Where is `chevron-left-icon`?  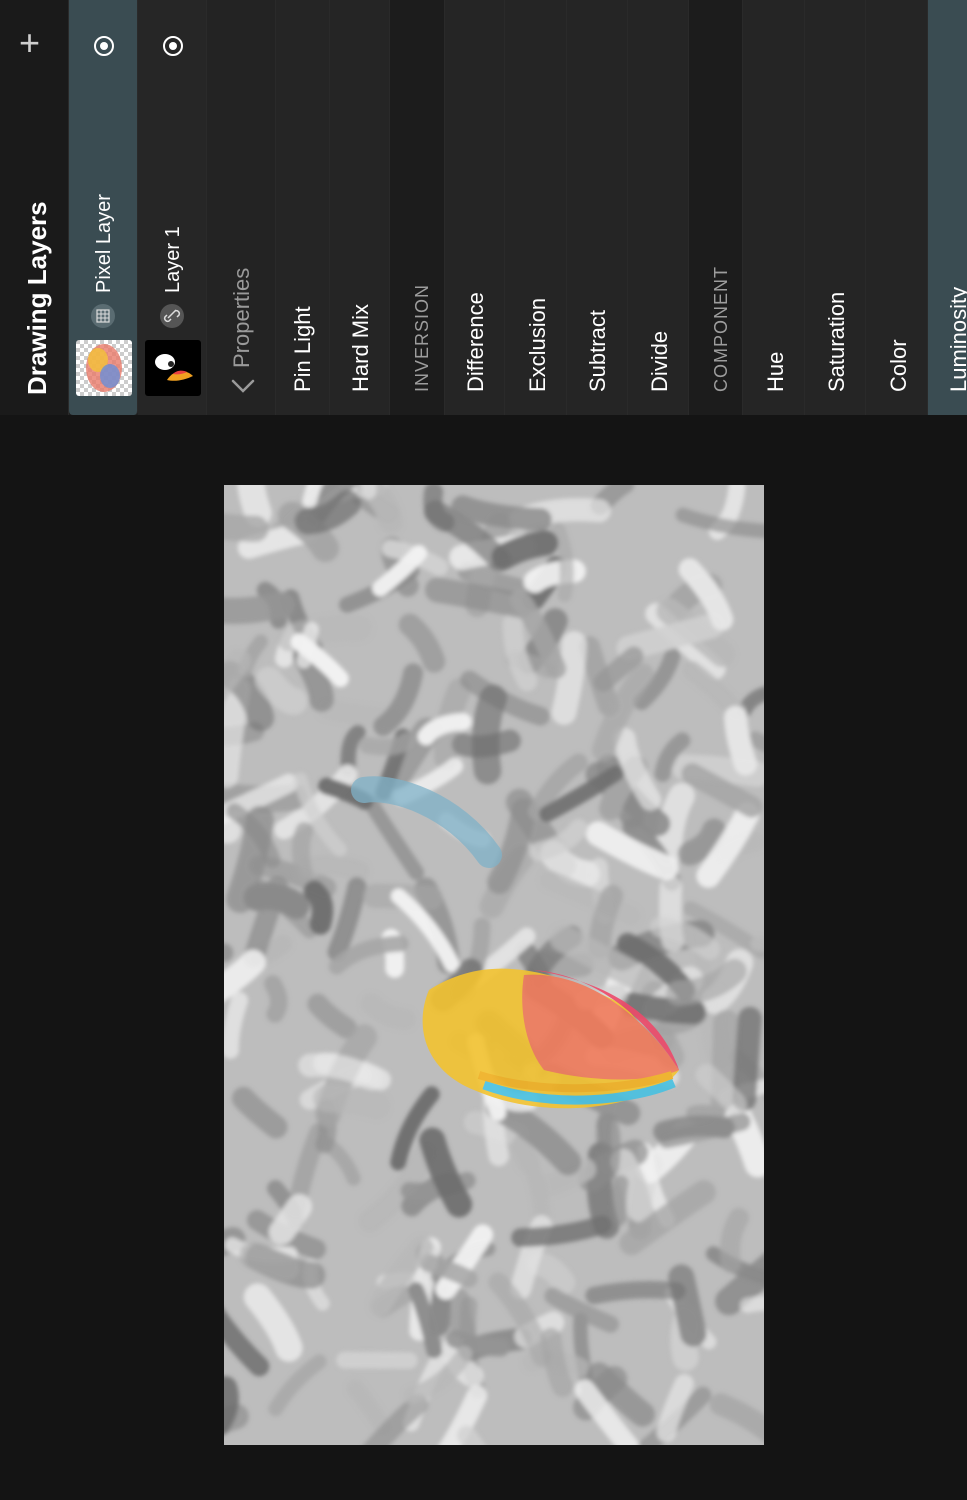 chevron-left-icon is located at coordinates (243, 389).